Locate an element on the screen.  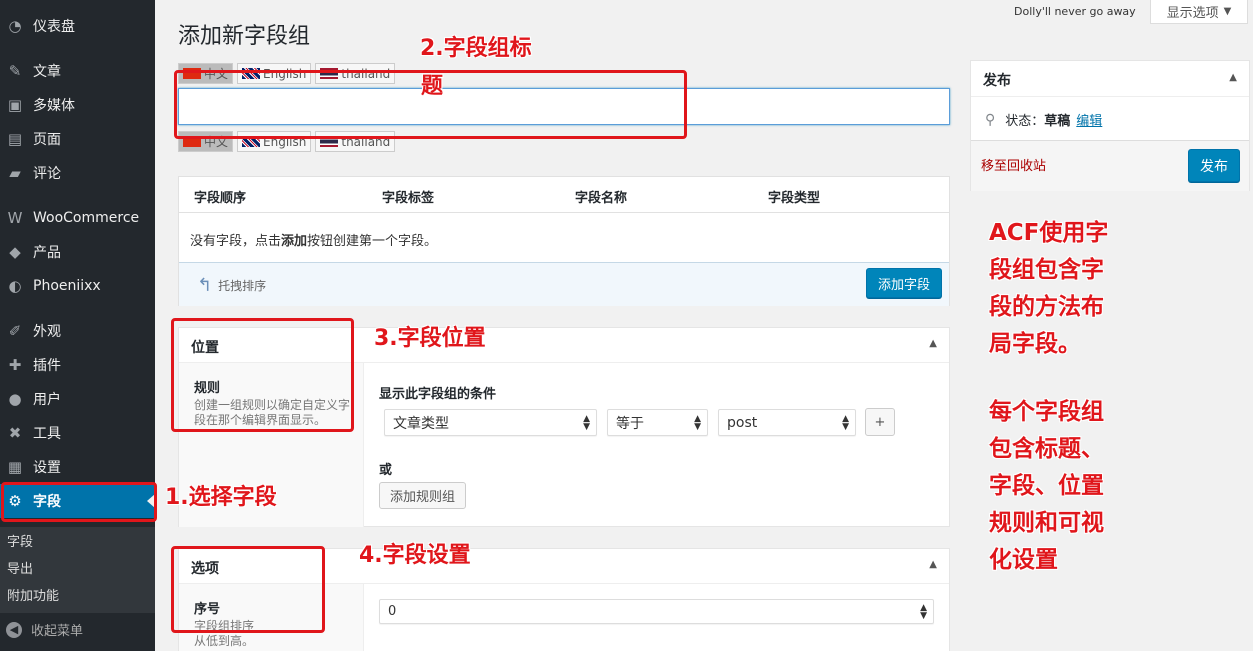
sidebar-item-9: ✚ 插件 is located at coordinates (77, 365).